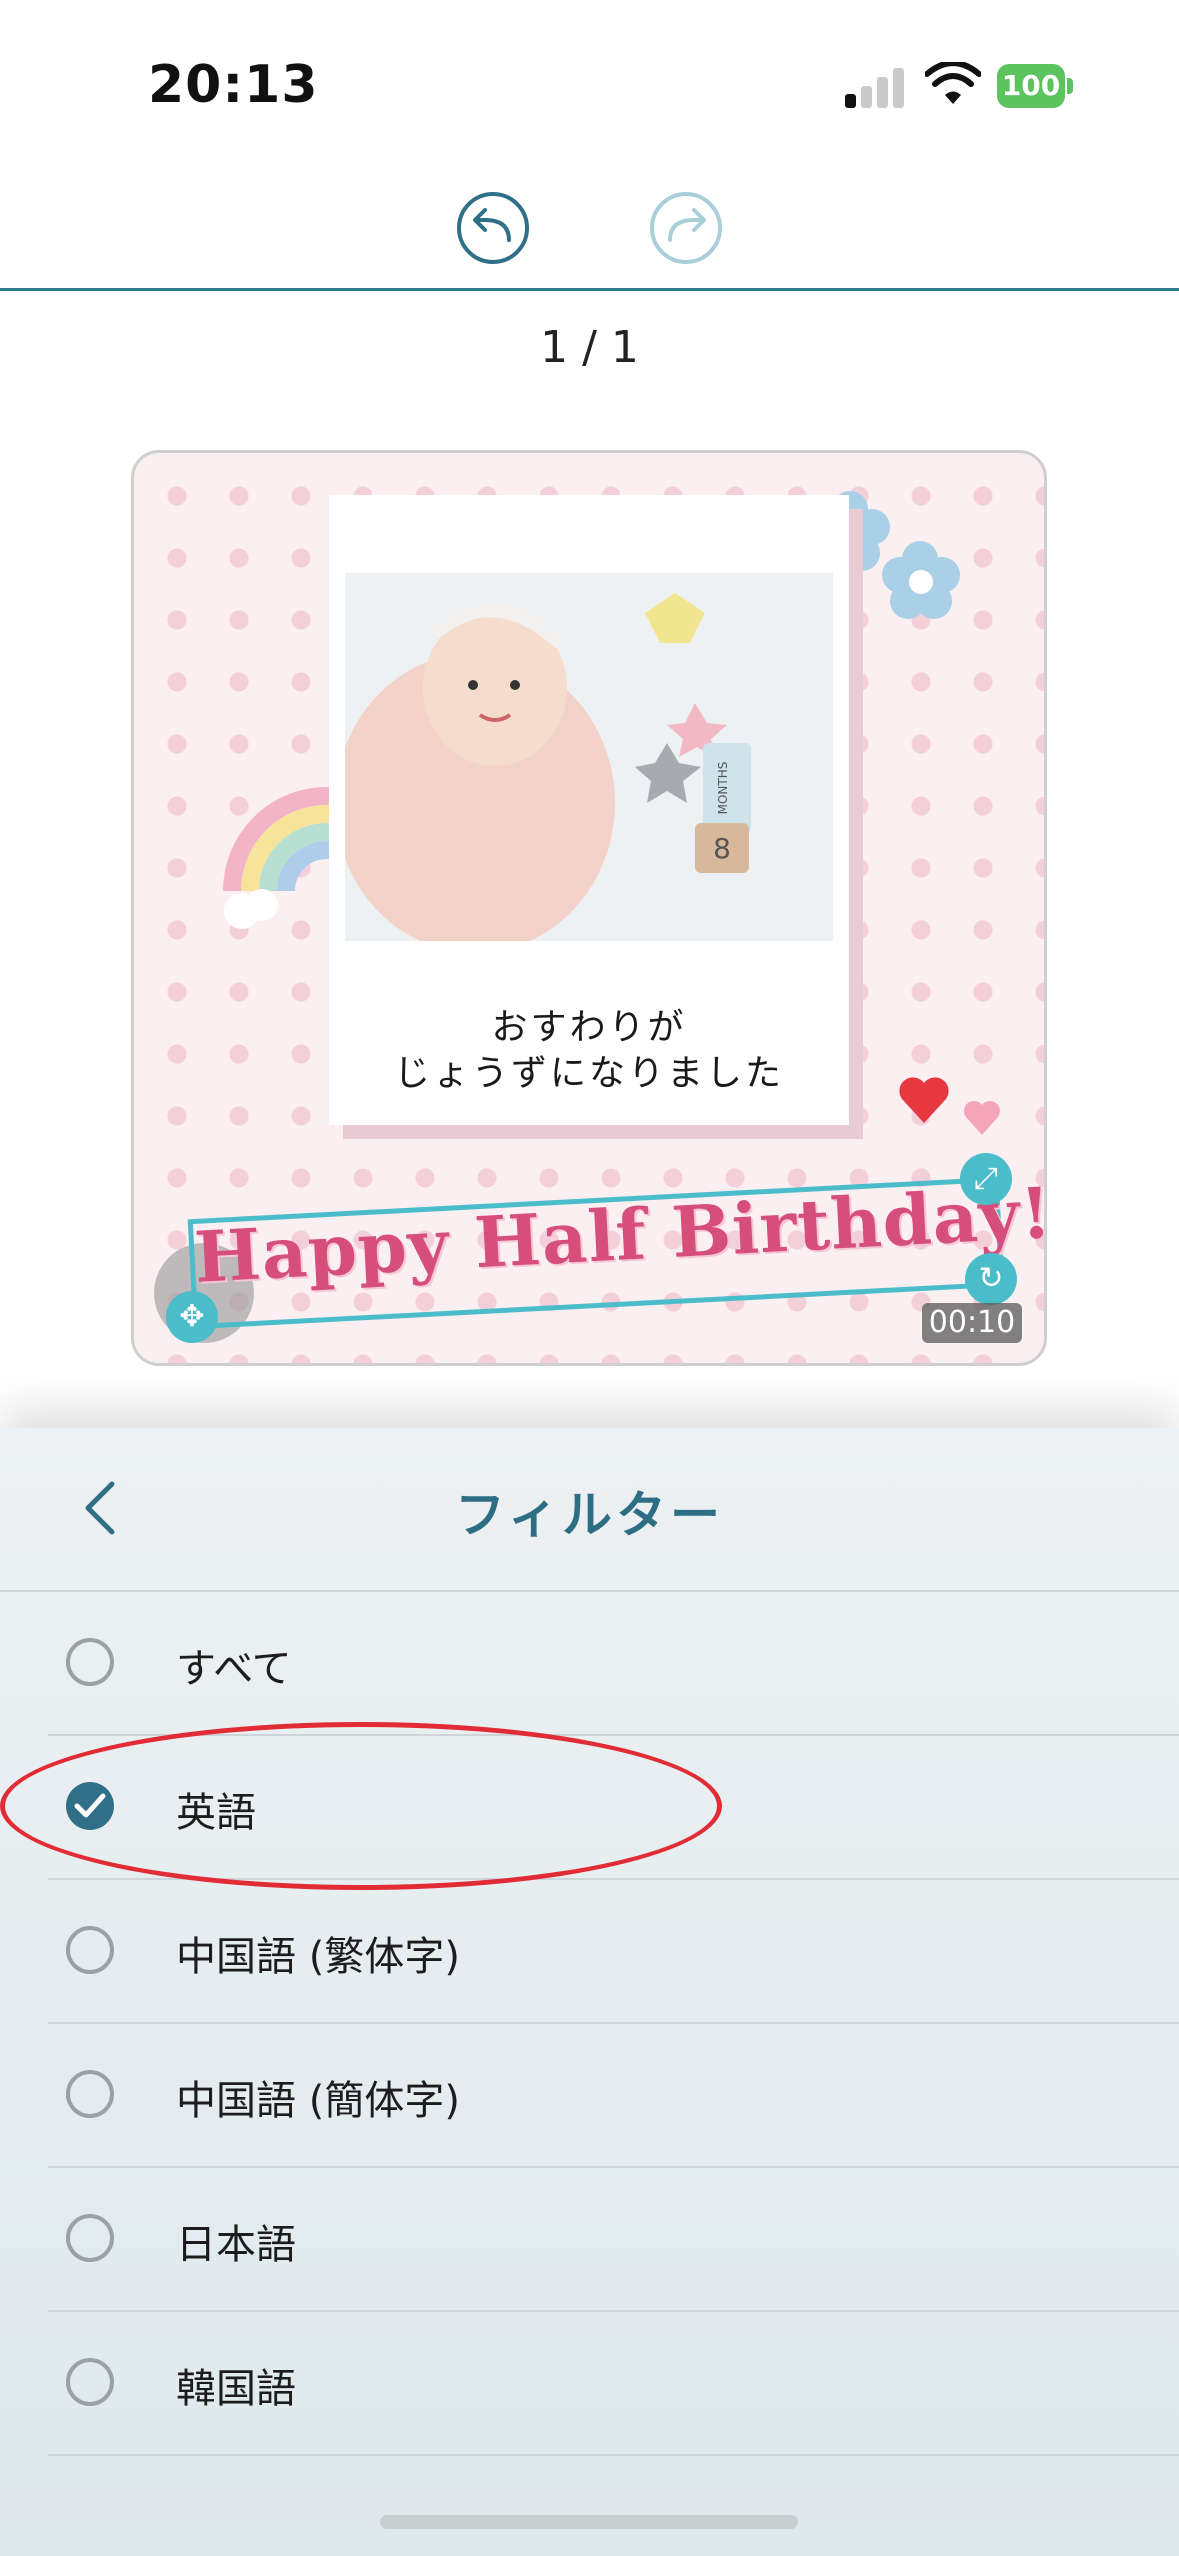 The height and width of the screenshot is (2556, 1179). What do you see at coordinates (589, 1952) in the screenshot?
I see `filter-option-chinese-traditional: 中国語 (繁体字)` at bounding box center [589, 1952].